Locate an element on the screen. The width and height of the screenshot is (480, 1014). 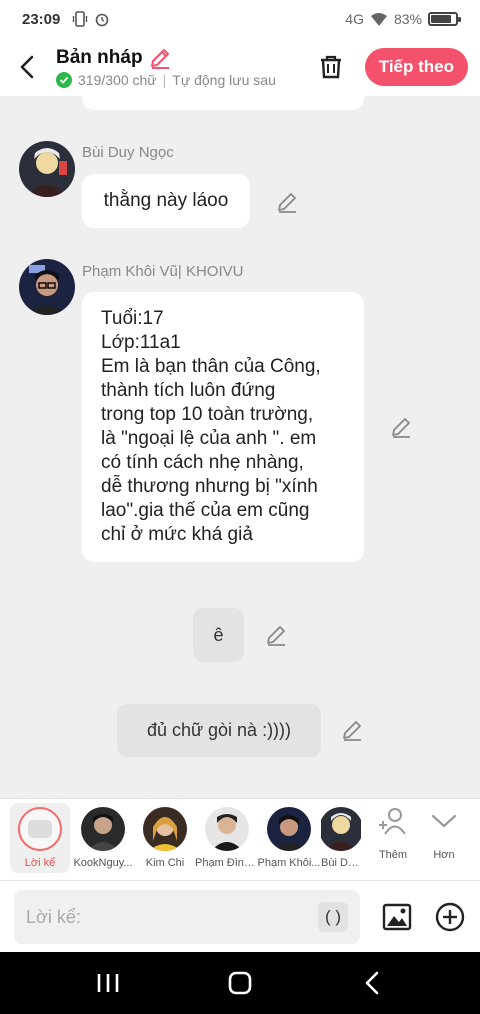
network-label: 4G is located at coordinates (354, 19).